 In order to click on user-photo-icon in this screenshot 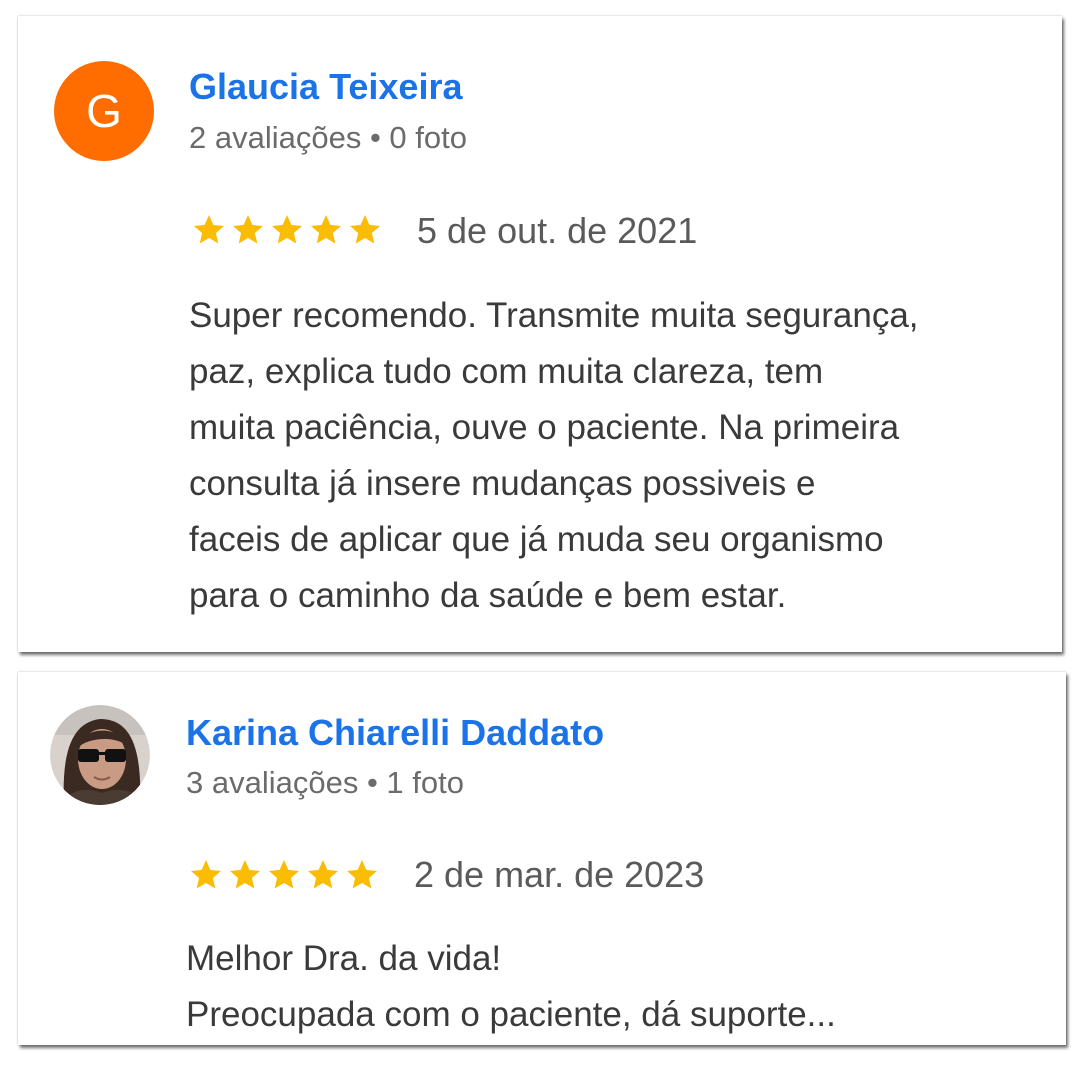, I will do `click(100, 755)`.